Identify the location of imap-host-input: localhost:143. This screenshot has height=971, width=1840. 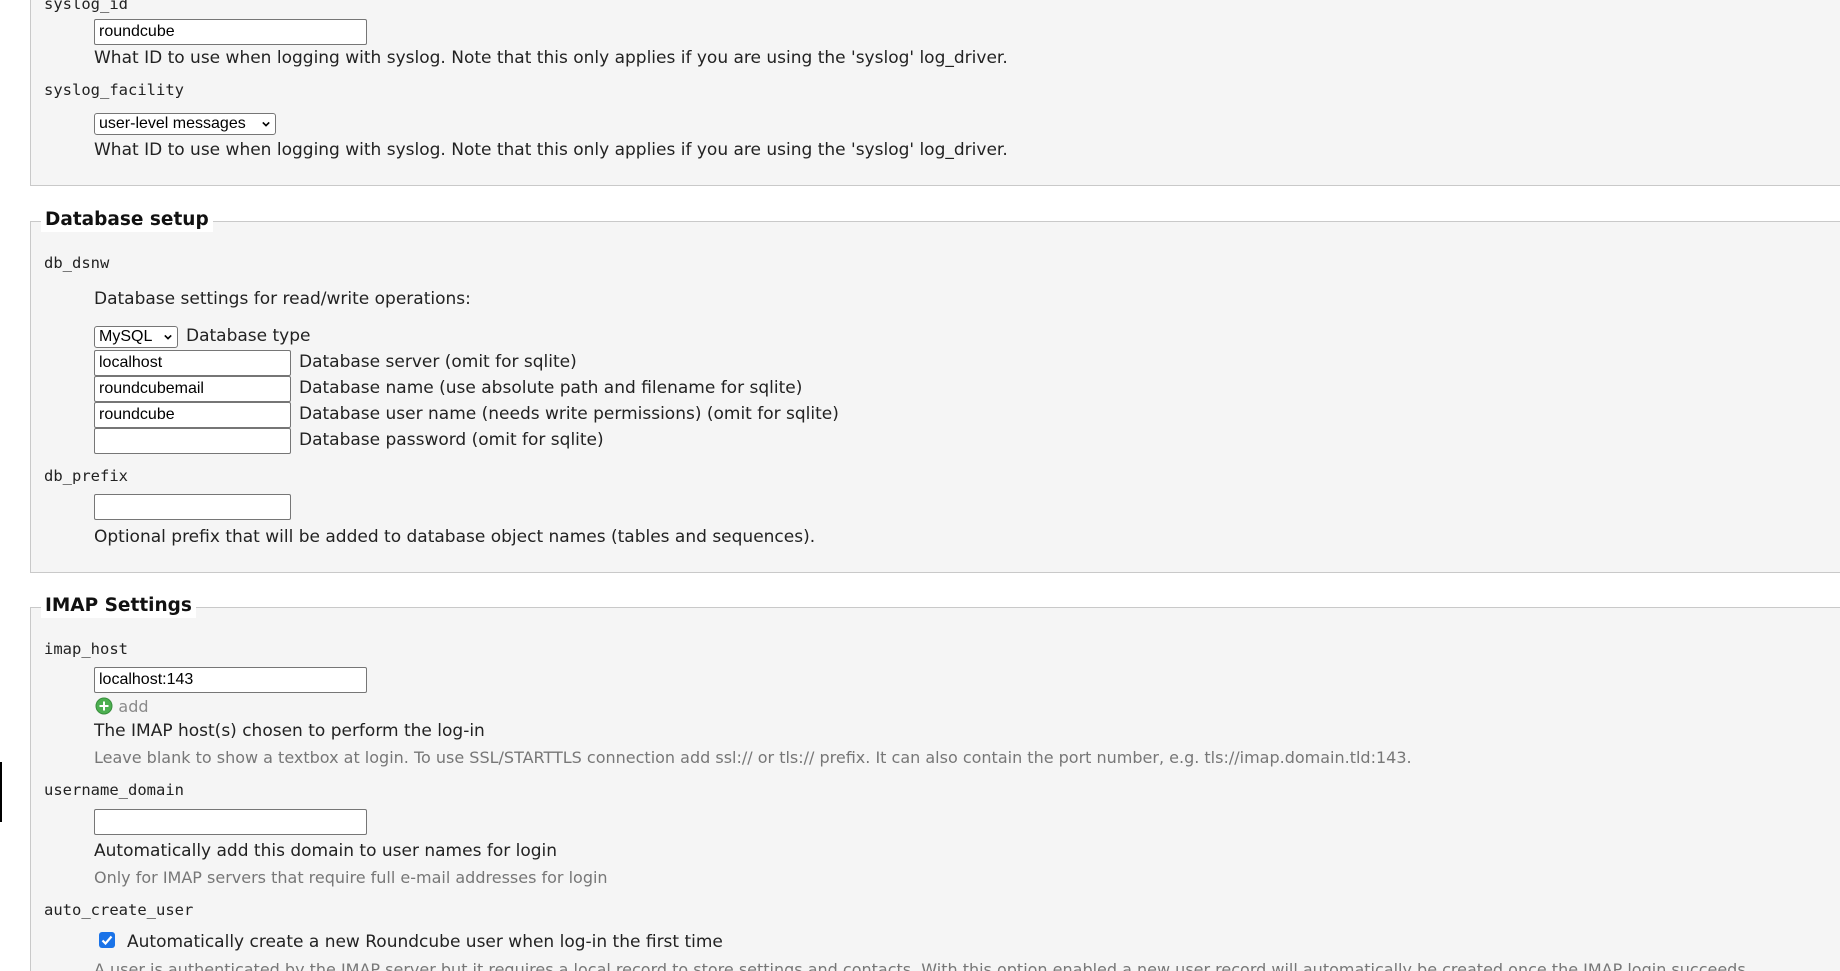
(230, 680).